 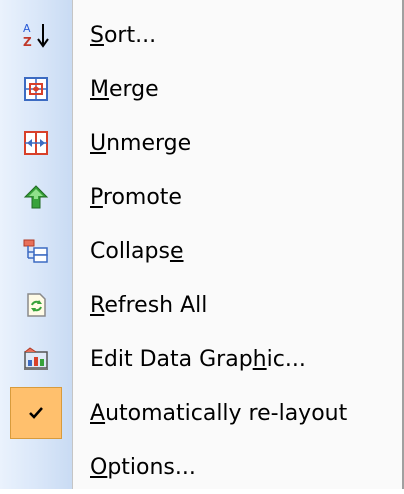 I want to click on svg-text: Z, so click(x=27, y=42).